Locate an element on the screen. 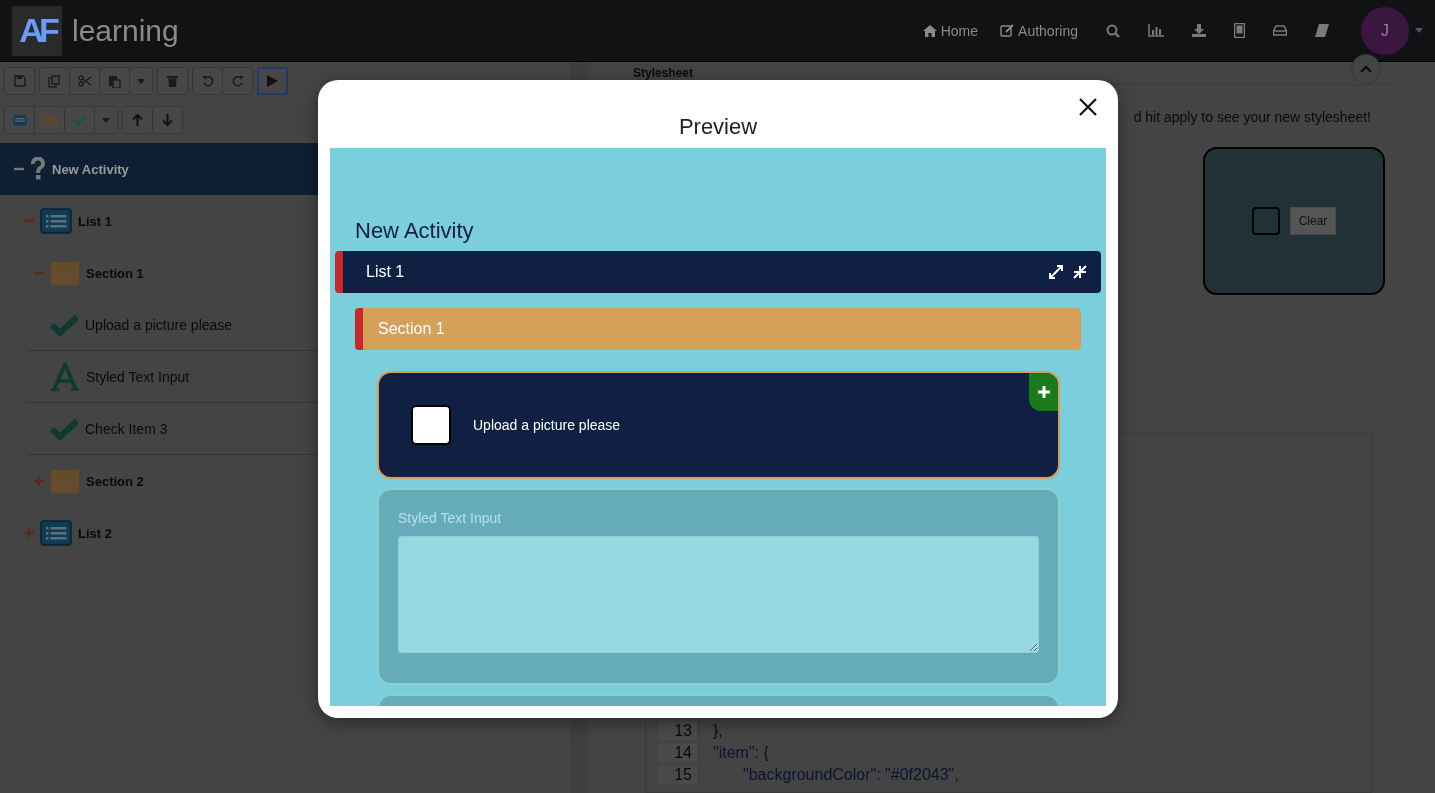 Image resolution: width=1435 pixels, height=793 pixels. tree-item: Section 2 is located at coordinates (286, 481).